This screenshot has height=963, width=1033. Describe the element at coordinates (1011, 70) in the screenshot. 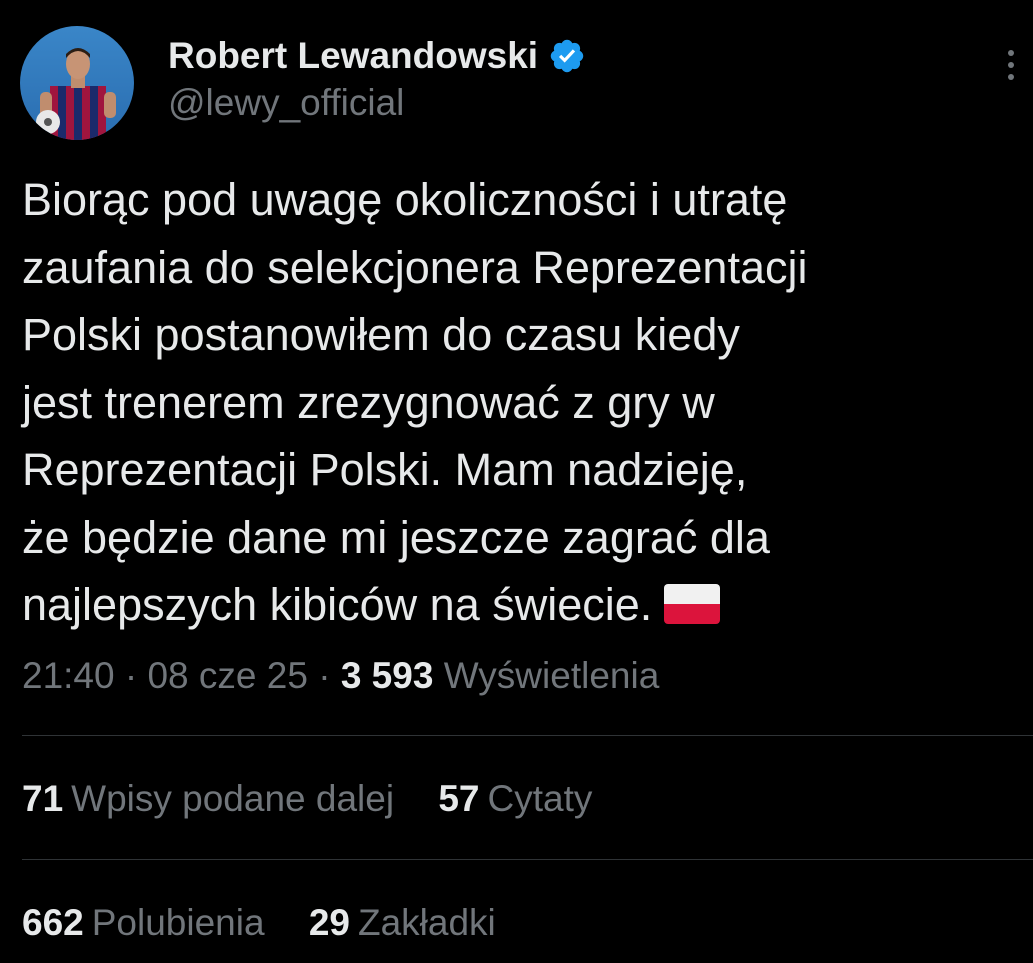

I see `more-vertical-icon` at that location.